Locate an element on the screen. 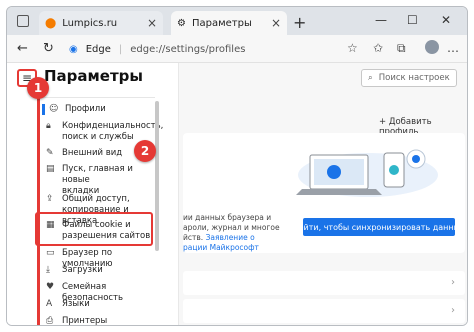 Image resolution: width=474 pixels, height=332 pixels. tab-strip: ⬤ Lumpics.ru × ⚙ Параметры × + — ☐ ✕ is located at coordinates (237, 21).